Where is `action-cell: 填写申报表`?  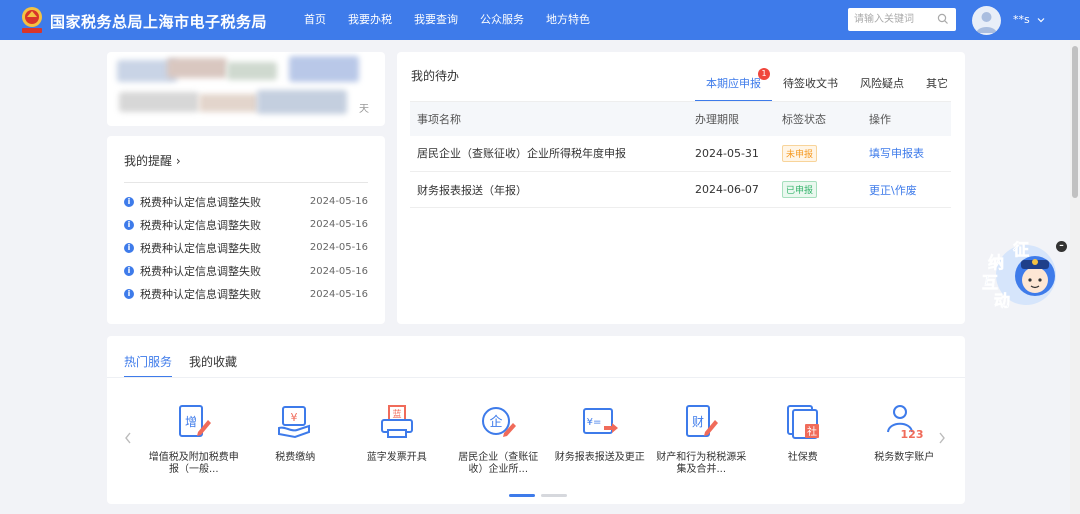 action-cell: 填写申报表 is located at coordinates (906, 153).